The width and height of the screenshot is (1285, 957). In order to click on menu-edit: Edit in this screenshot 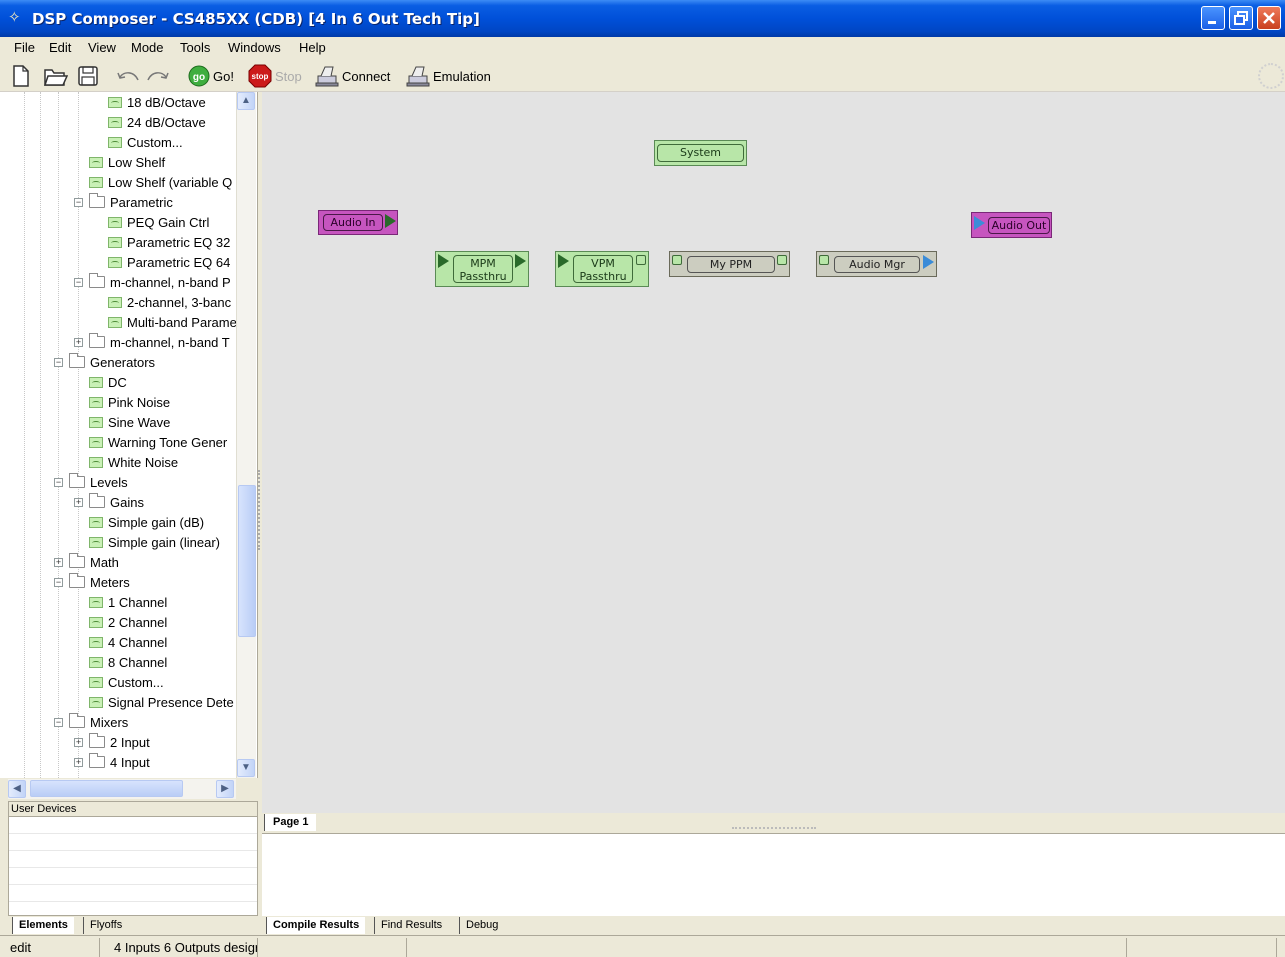, I will do `click(60, 47)`.